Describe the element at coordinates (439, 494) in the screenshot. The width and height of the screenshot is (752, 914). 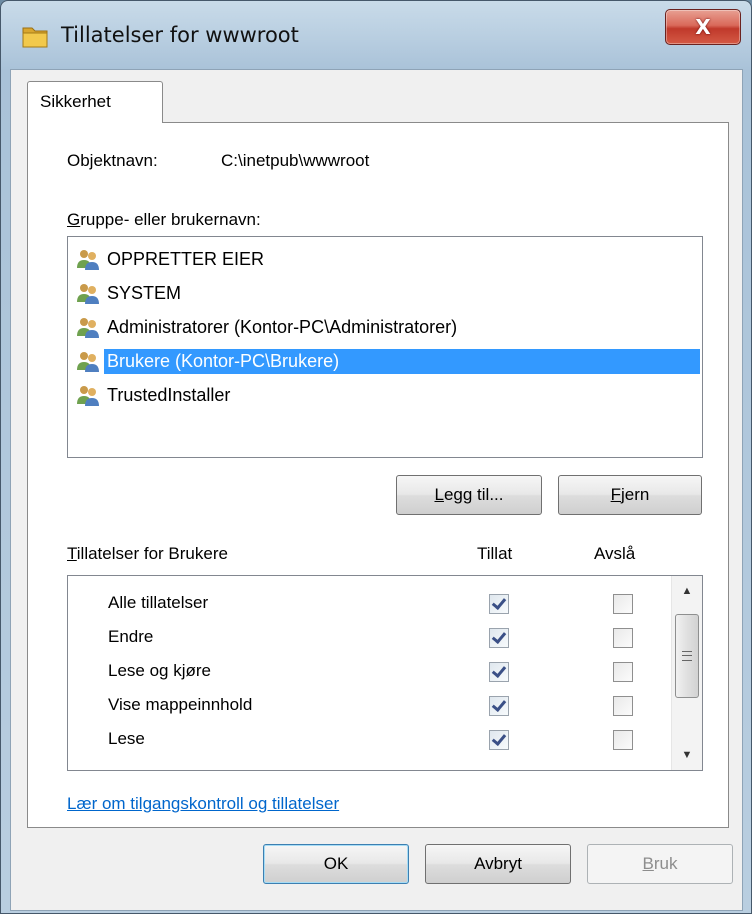
I see `add-button-accel: L` at that location.